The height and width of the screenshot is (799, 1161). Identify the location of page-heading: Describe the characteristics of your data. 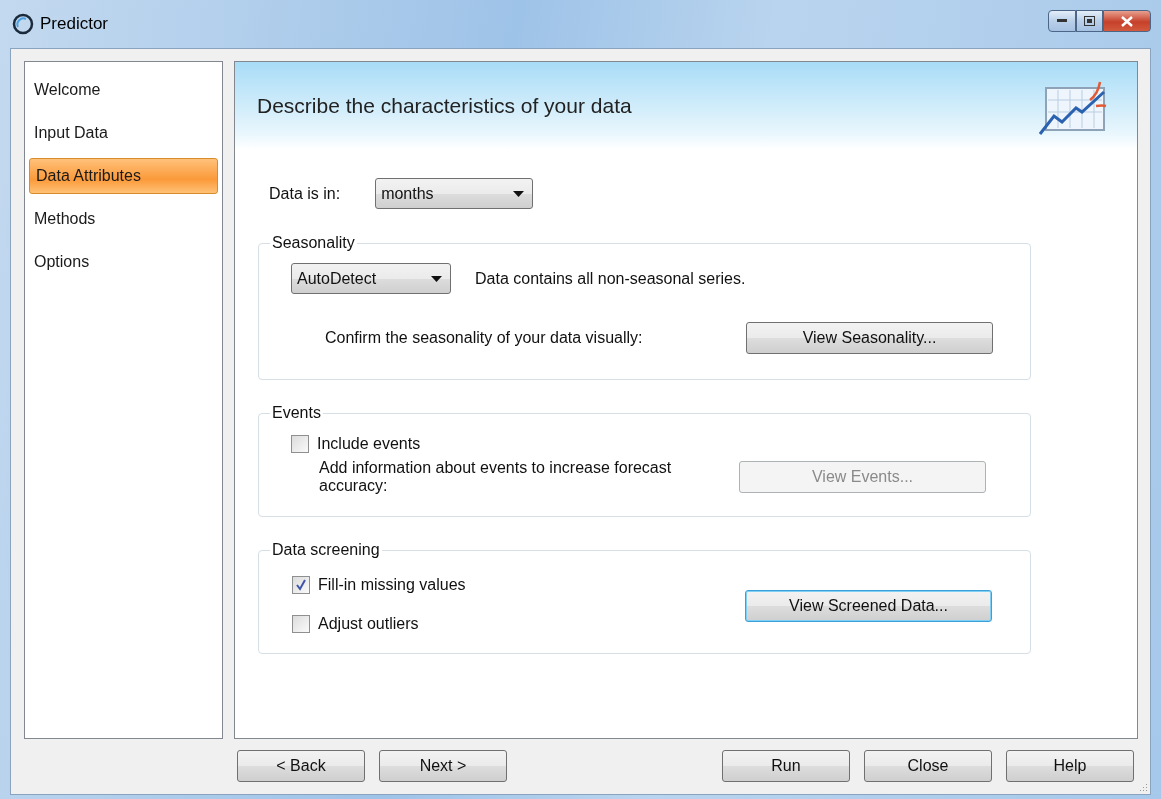
(444, 106).